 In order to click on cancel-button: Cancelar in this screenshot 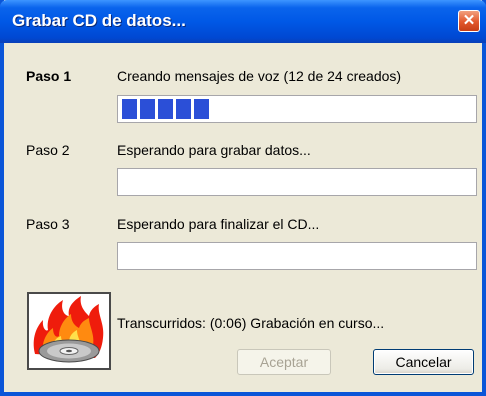, I will do `click(423, 362)`.